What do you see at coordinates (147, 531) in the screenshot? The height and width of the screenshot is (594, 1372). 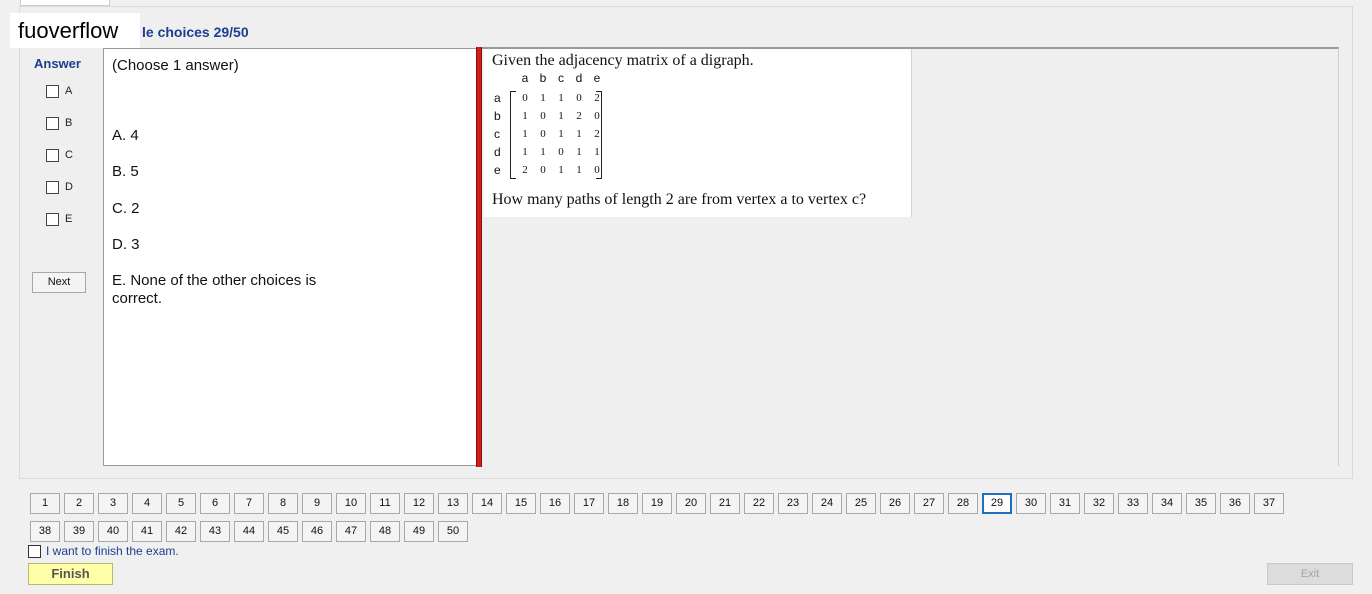 I see `question-nav-button: 41` at bounding box center [147, 531].